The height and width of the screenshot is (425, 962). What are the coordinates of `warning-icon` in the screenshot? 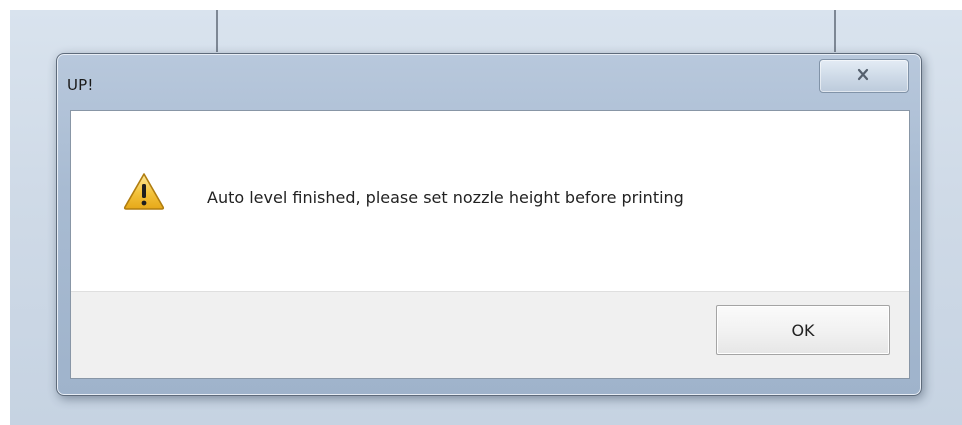 It's located at (144, 191).